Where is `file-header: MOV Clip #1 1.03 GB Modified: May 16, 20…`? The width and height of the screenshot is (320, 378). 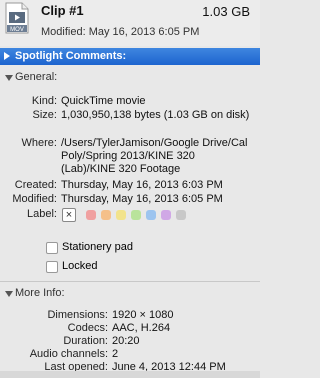 file-header: MOV Clip #1 1.03 GB Modified: May 16, 20… is located at coordinates (130, 23).